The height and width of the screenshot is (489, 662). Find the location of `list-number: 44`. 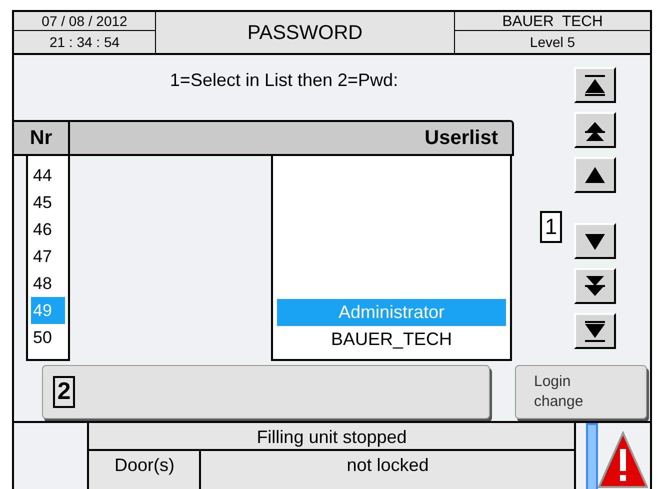

list-number: 44 is located at coordinates (48, 175).